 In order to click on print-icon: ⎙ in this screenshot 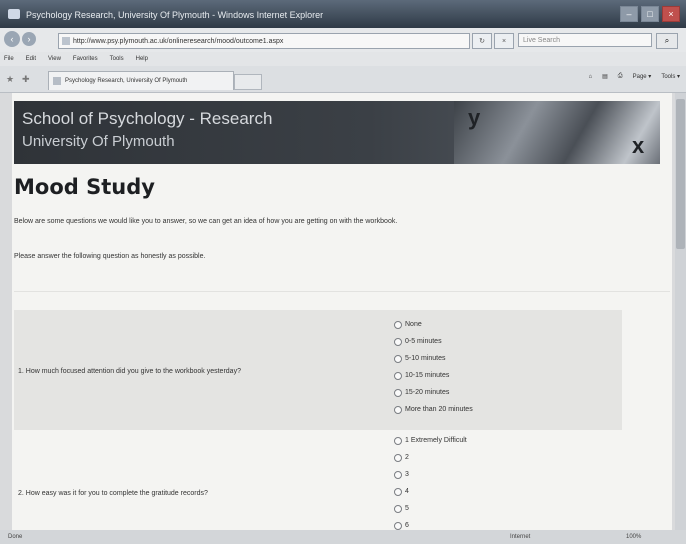, I will do `click(620, 76)`.